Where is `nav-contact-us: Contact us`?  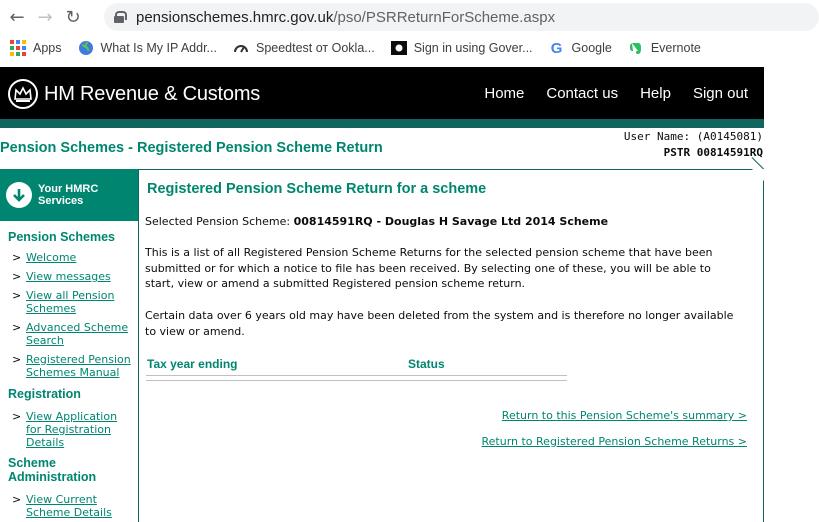 nav-contact-us: Contact us is located at coordinates (582, 93).